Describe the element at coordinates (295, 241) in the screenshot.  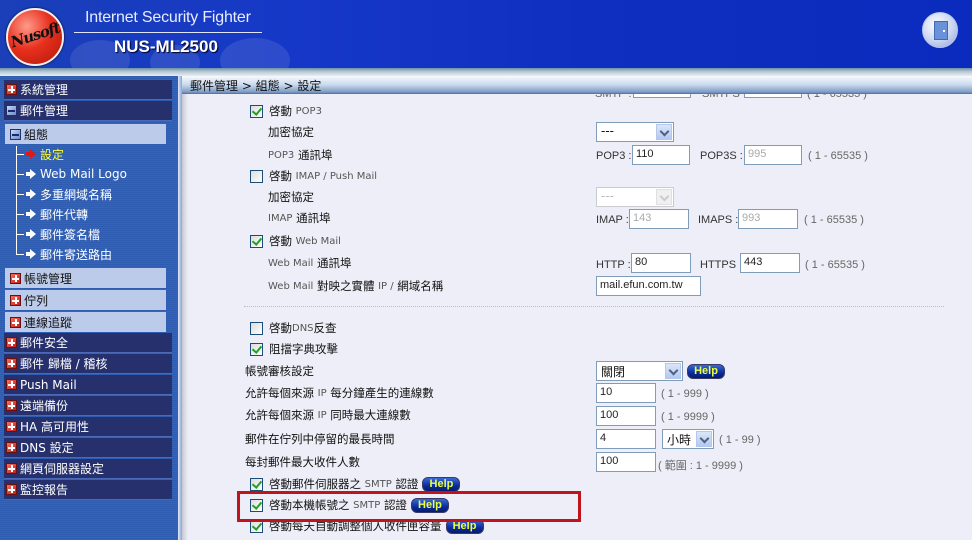
I see `webmail-enable-row: 啓動 Web Mail` at that location.